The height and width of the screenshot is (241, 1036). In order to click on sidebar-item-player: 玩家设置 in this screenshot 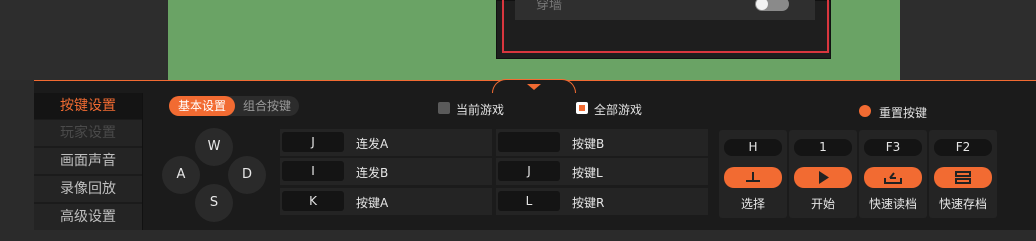, I will do `click(88, 133)`.